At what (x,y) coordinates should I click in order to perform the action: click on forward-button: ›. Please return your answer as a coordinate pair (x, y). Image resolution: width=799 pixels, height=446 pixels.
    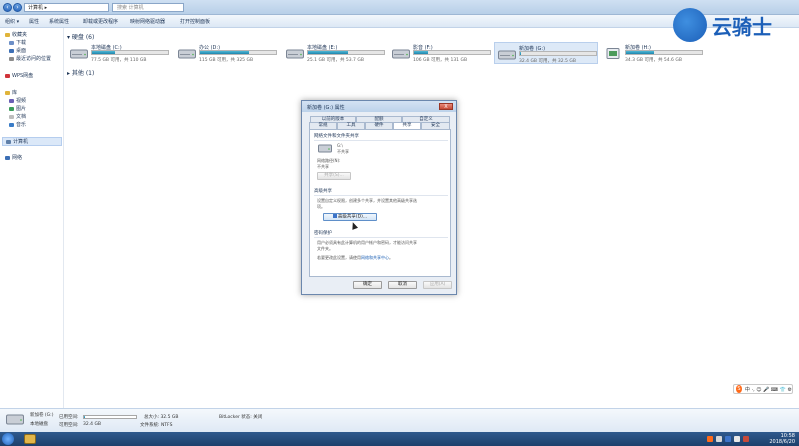
    Looking at the image, I should click on (17, 7).